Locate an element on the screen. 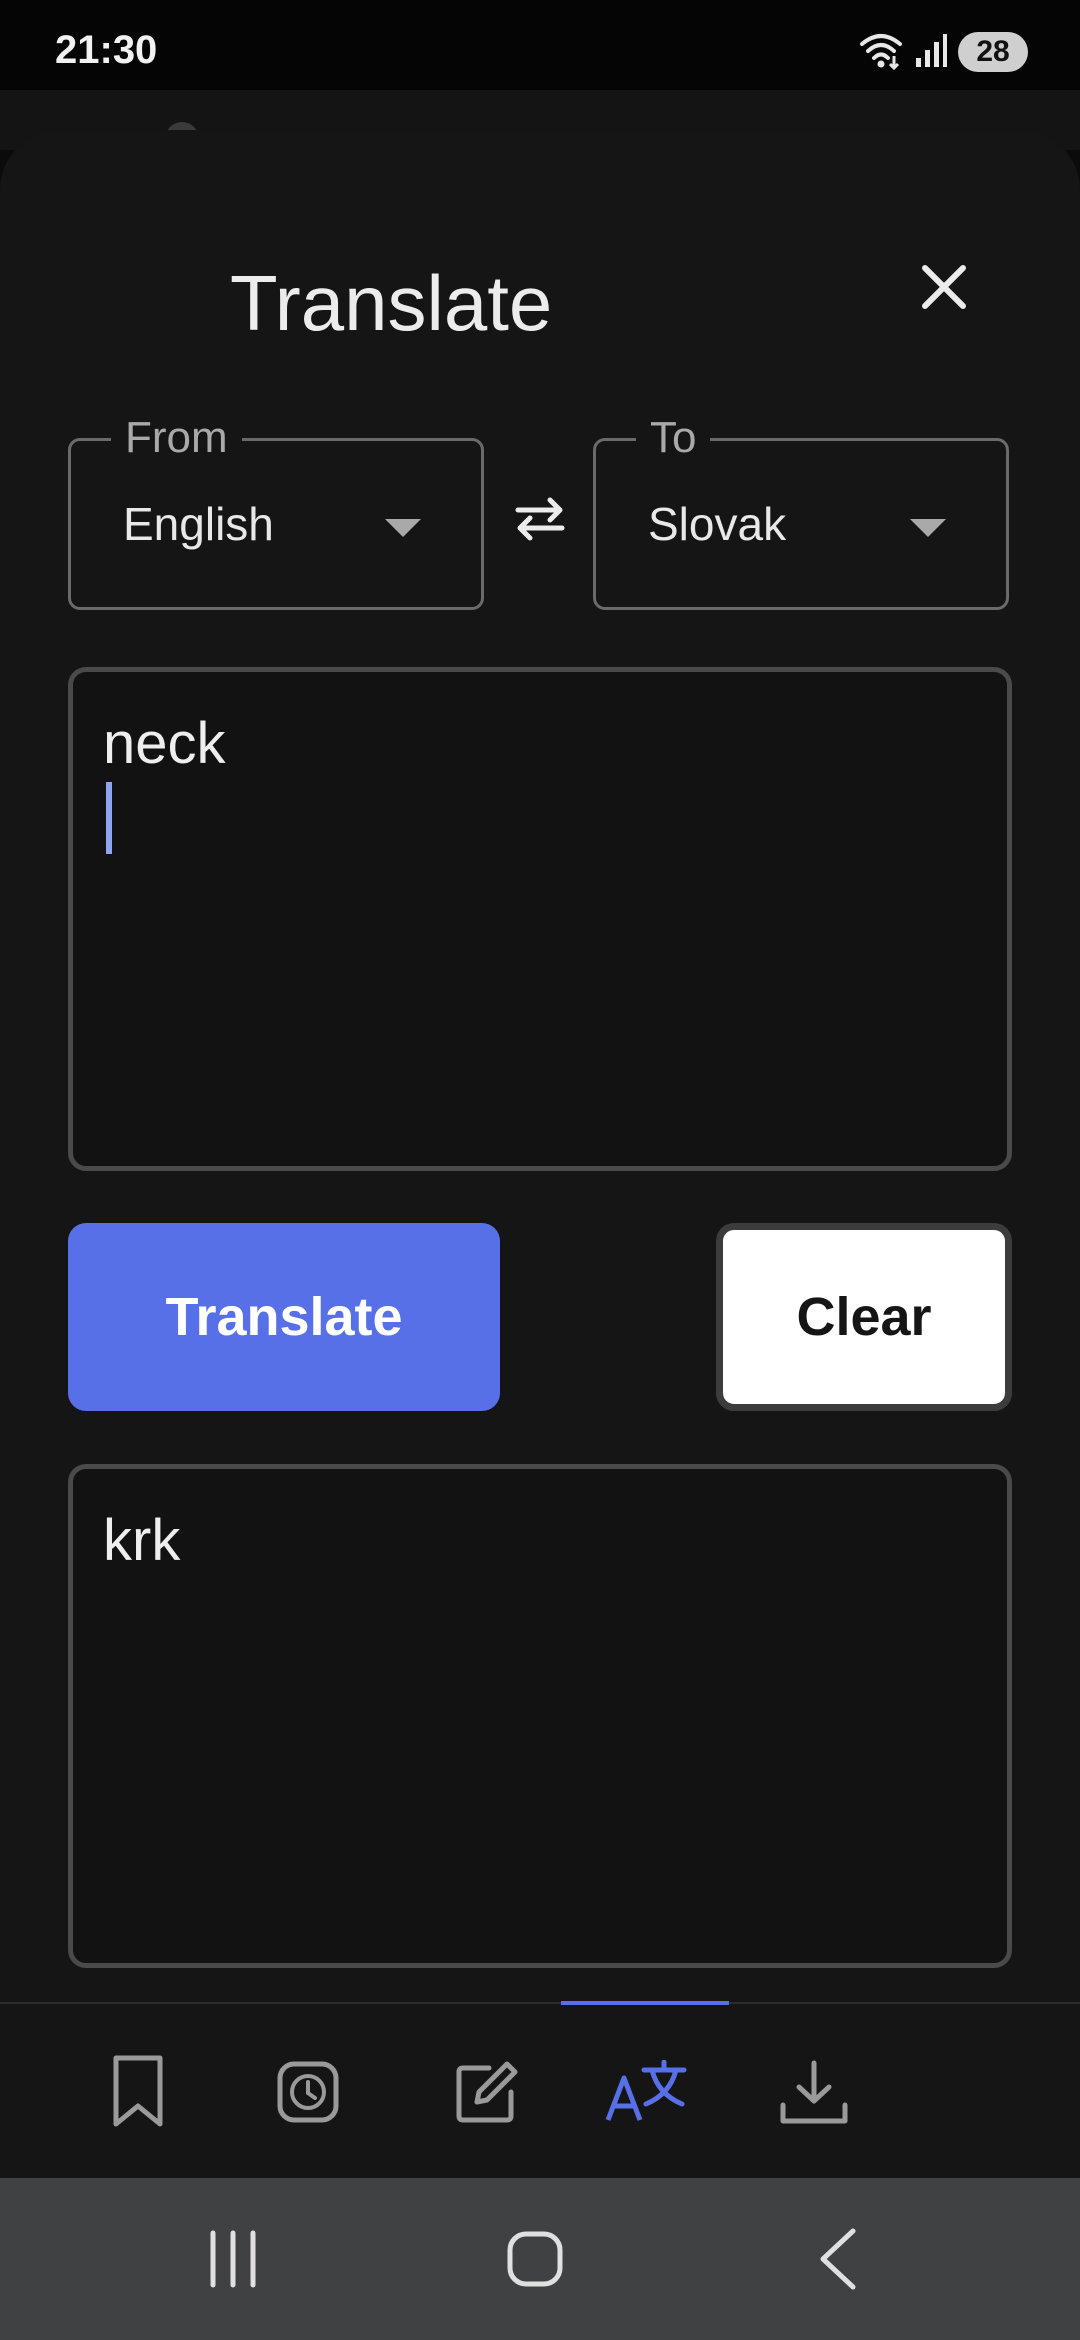 The height and width of the screenshot is (2340, 1080). edit-icon is located at coordinates (487, 2094).